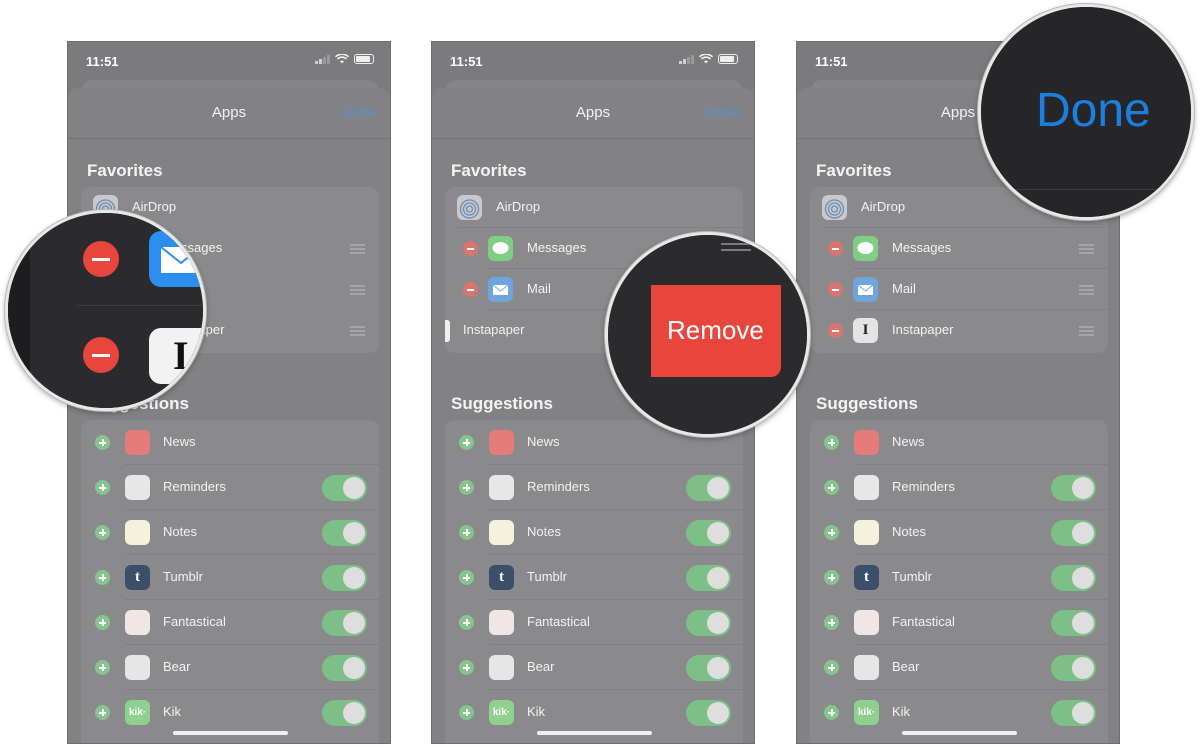  Describe the element at coordinates (866, 487) in the screenshot. I see `reminders-icon` at that location.